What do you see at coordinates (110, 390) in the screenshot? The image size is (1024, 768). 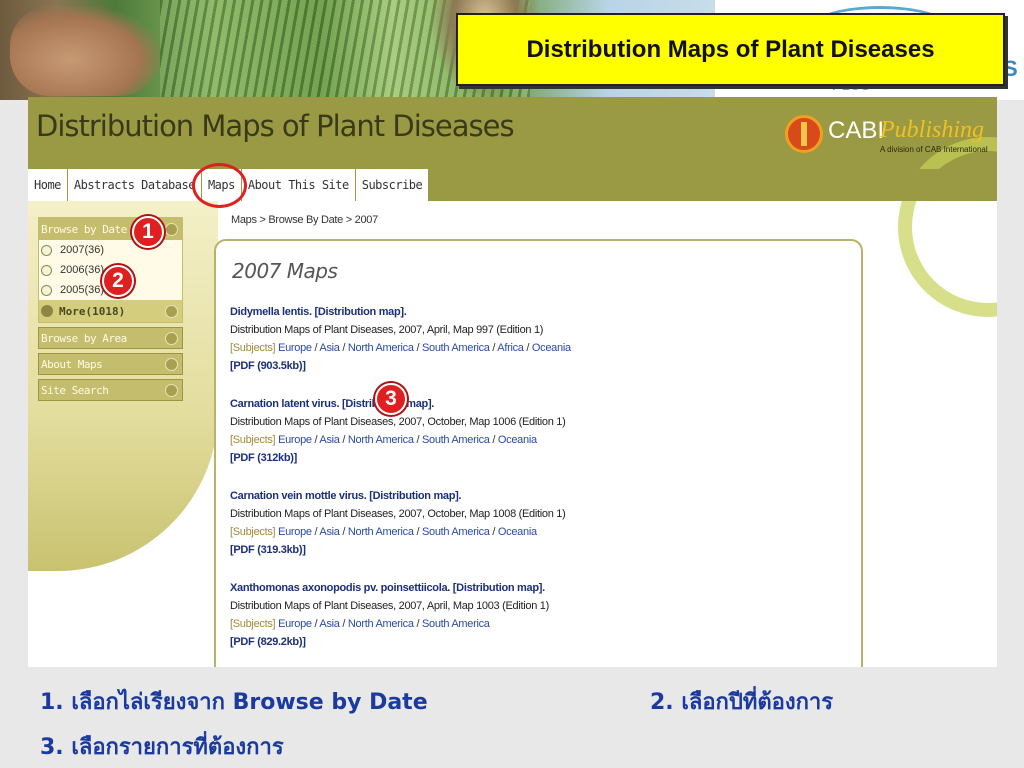 I see `site-search-header: Site Search` at bounding box center [110, 390].